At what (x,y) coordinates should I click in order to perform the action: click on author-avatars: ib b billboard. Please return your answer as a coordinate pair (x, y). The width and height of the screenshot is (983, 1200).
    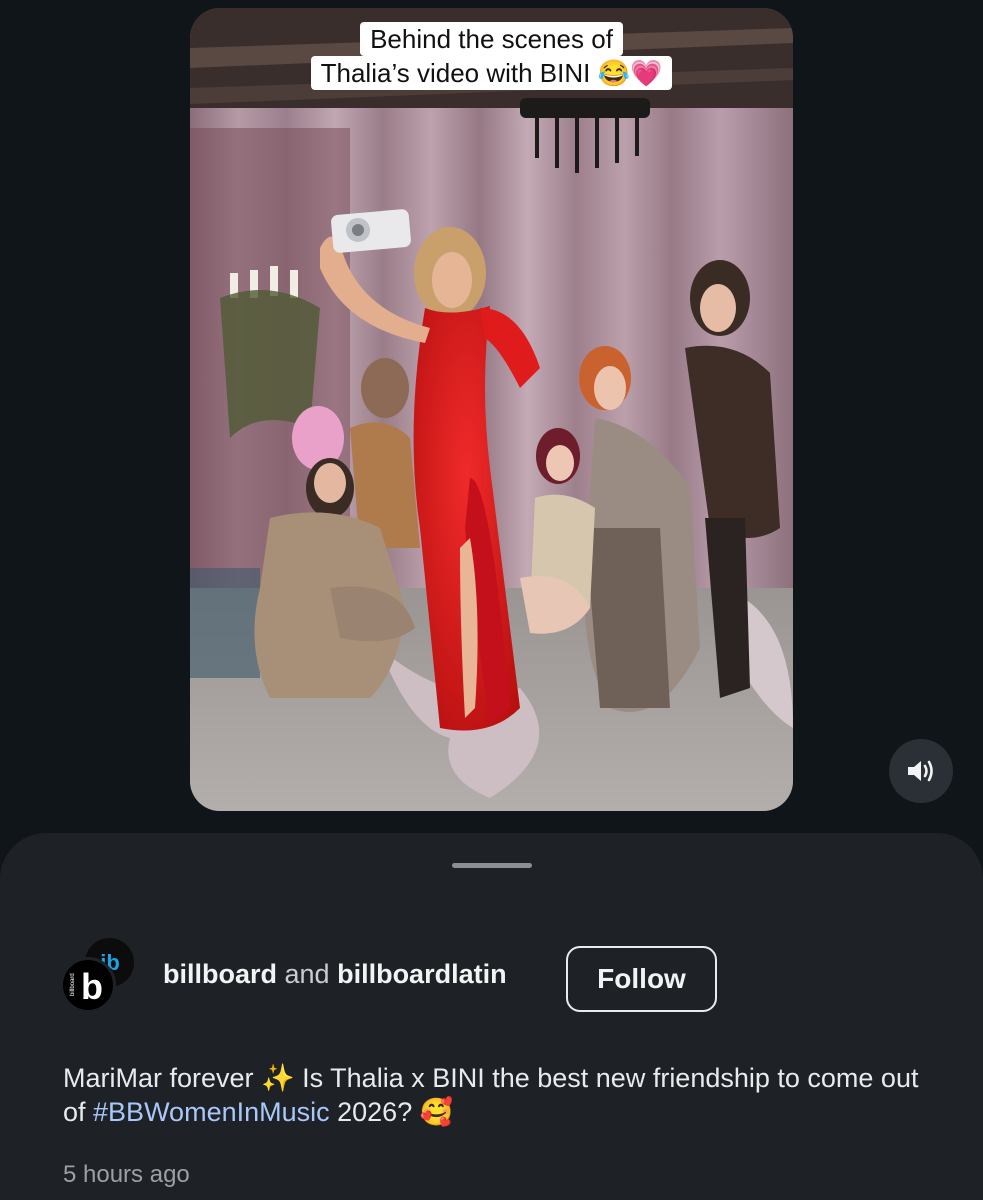
    Looking at the image, I should click on (100, 973).